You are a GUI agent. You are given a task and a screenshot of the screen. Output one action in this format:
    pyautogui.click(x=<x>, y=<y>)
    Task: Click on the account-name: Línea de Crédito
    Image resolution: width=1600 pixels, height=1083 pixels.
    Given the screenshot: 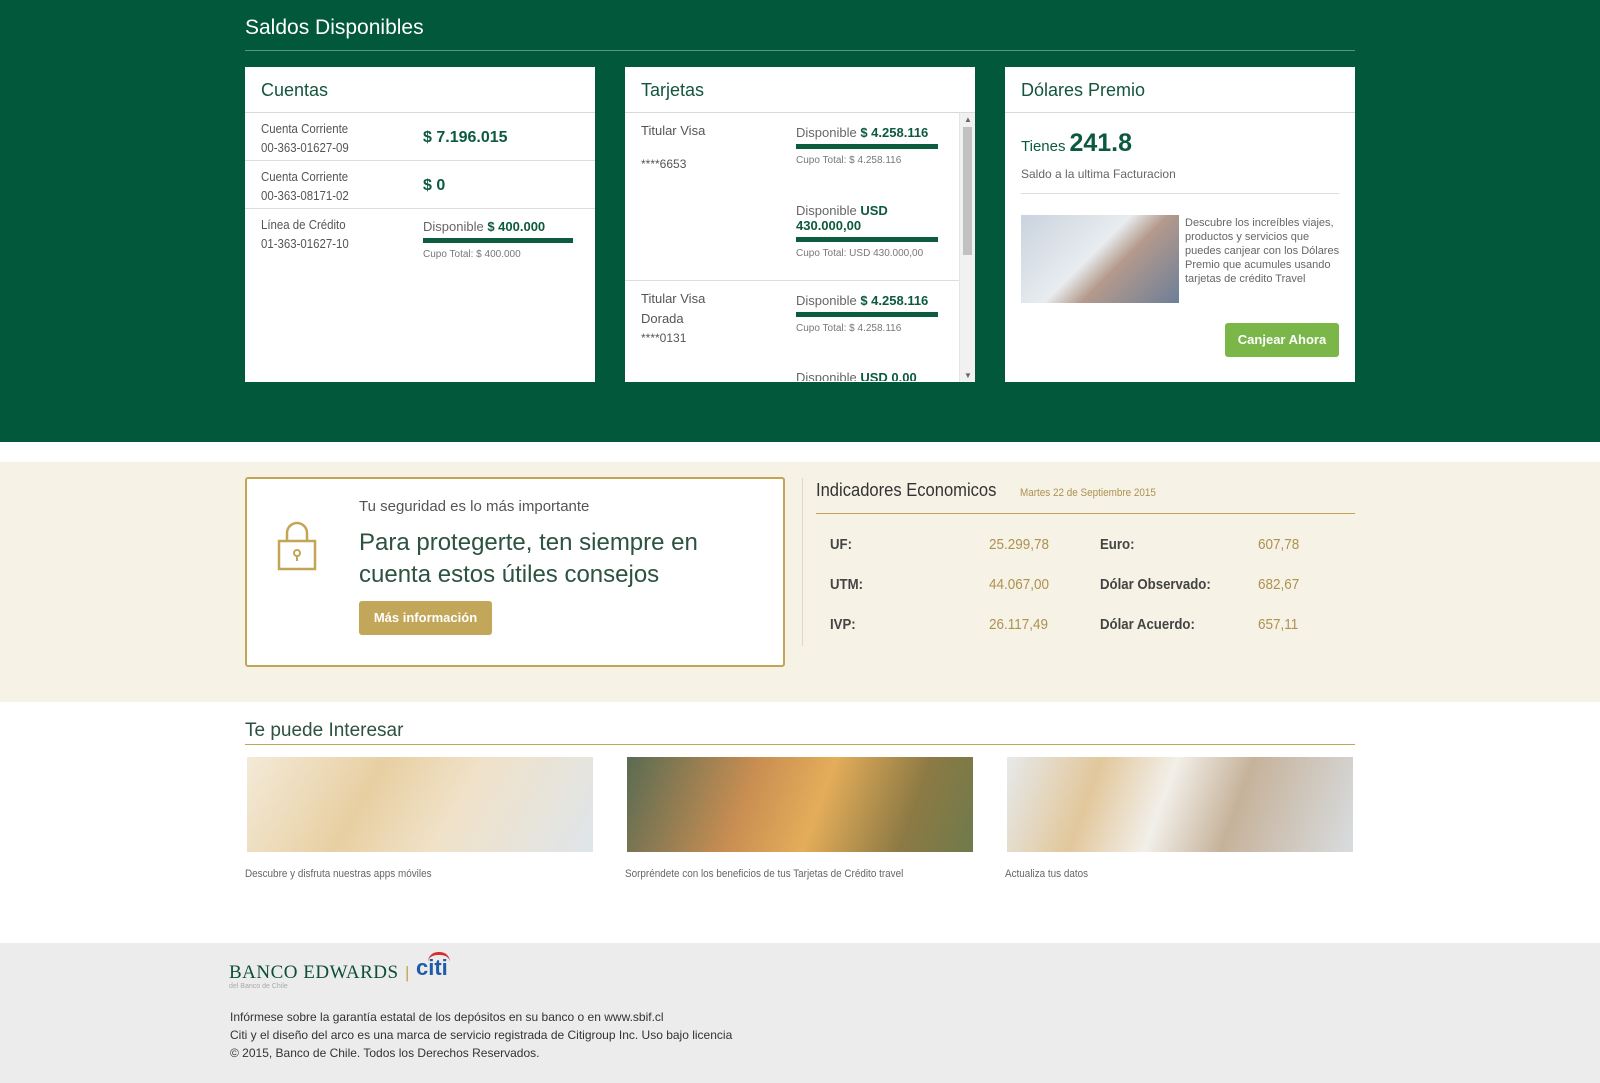 What is the action you would take?
    pyautogui.click(x=303, y=224)
    